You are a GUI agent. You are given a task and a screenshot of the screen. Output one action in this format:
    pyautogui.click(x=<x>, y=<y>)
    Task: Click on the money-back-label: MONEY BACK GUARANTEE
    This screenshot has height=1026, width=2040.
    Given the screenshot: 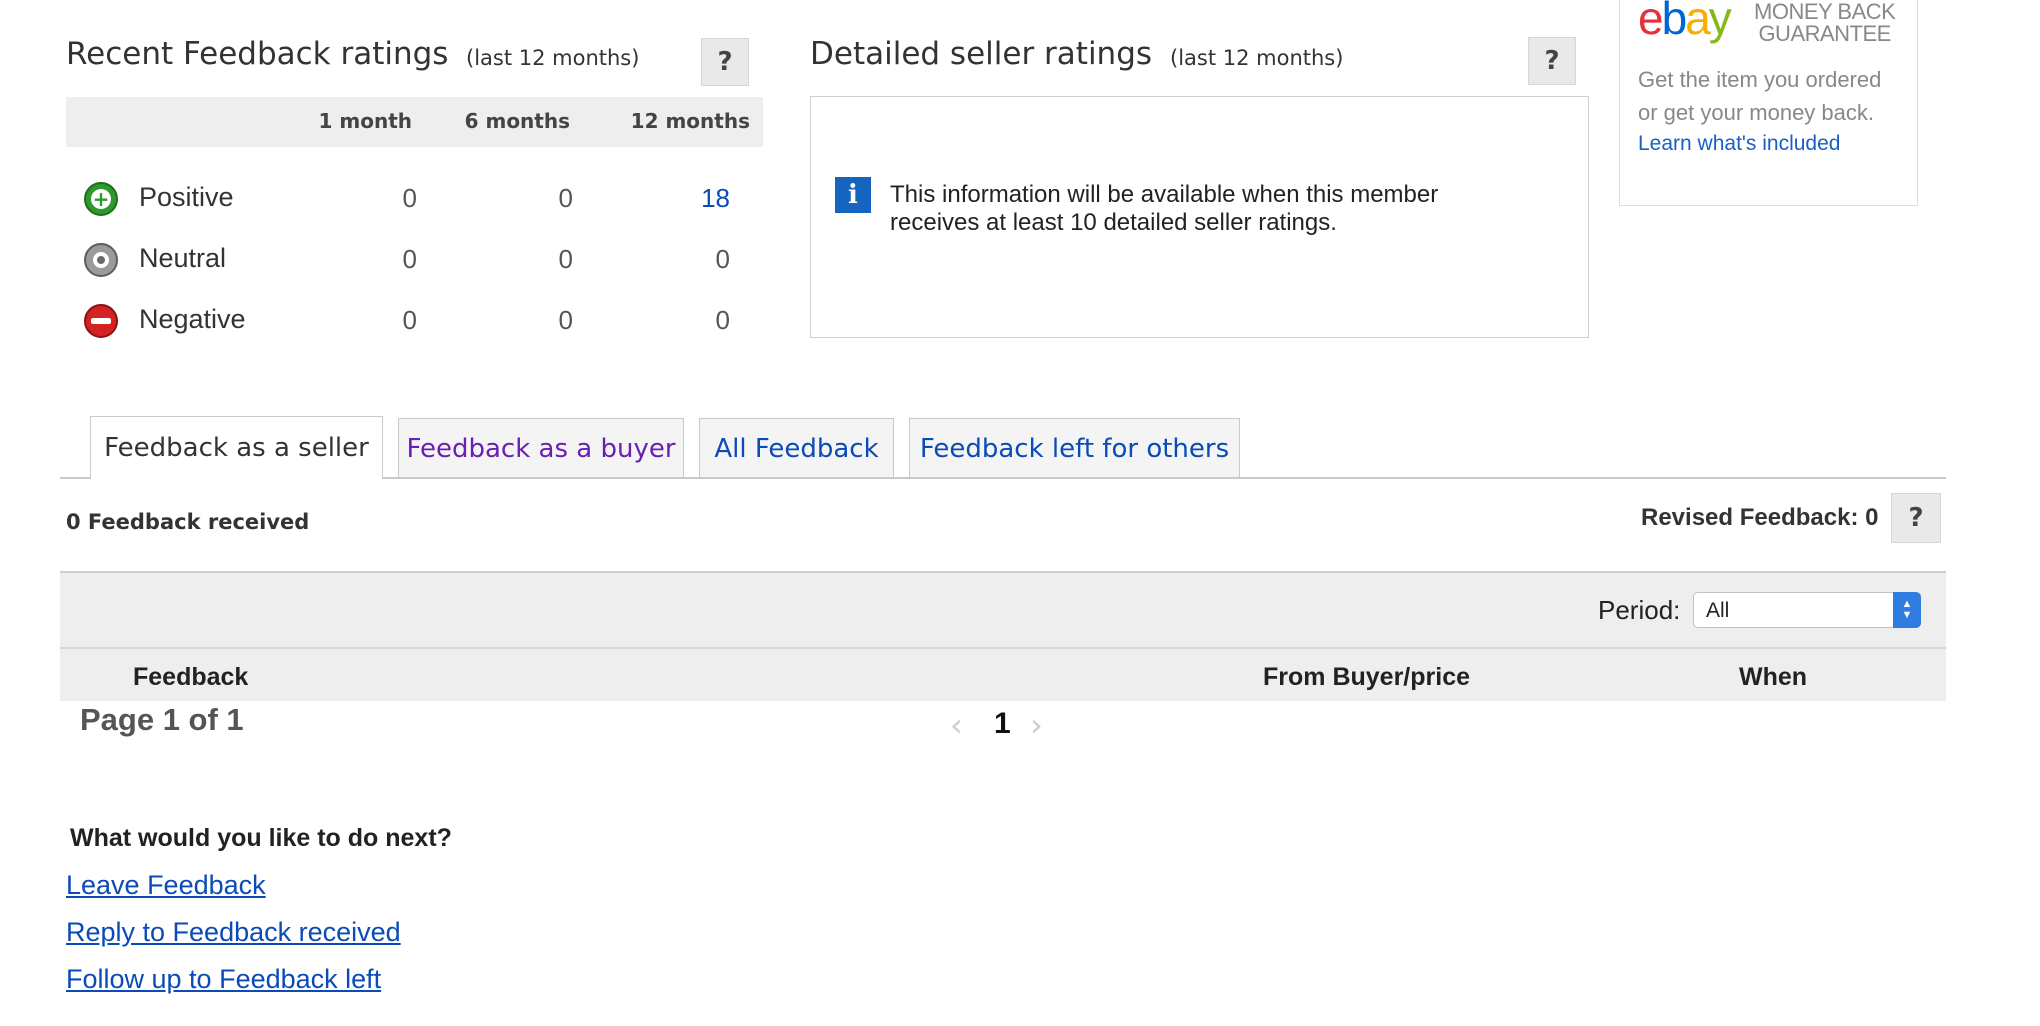 What is the action you would take?
    pyautogui.click(x=1825, y=23)
    